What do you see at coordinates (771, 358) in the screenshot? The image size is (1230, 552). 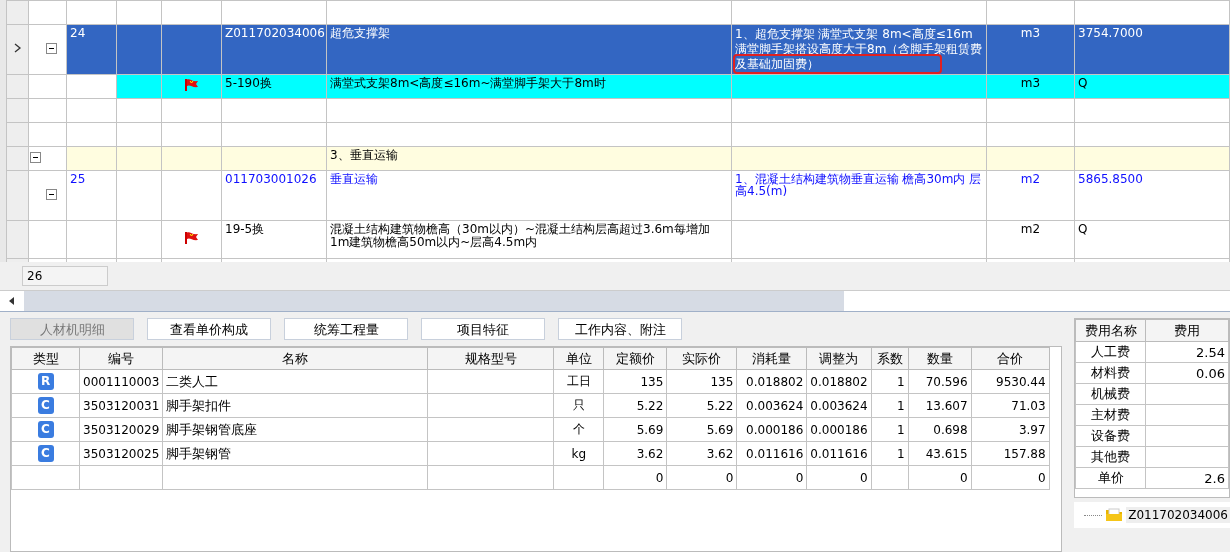 I see `column-header: 消耗量` at bounding box center [771, 358].